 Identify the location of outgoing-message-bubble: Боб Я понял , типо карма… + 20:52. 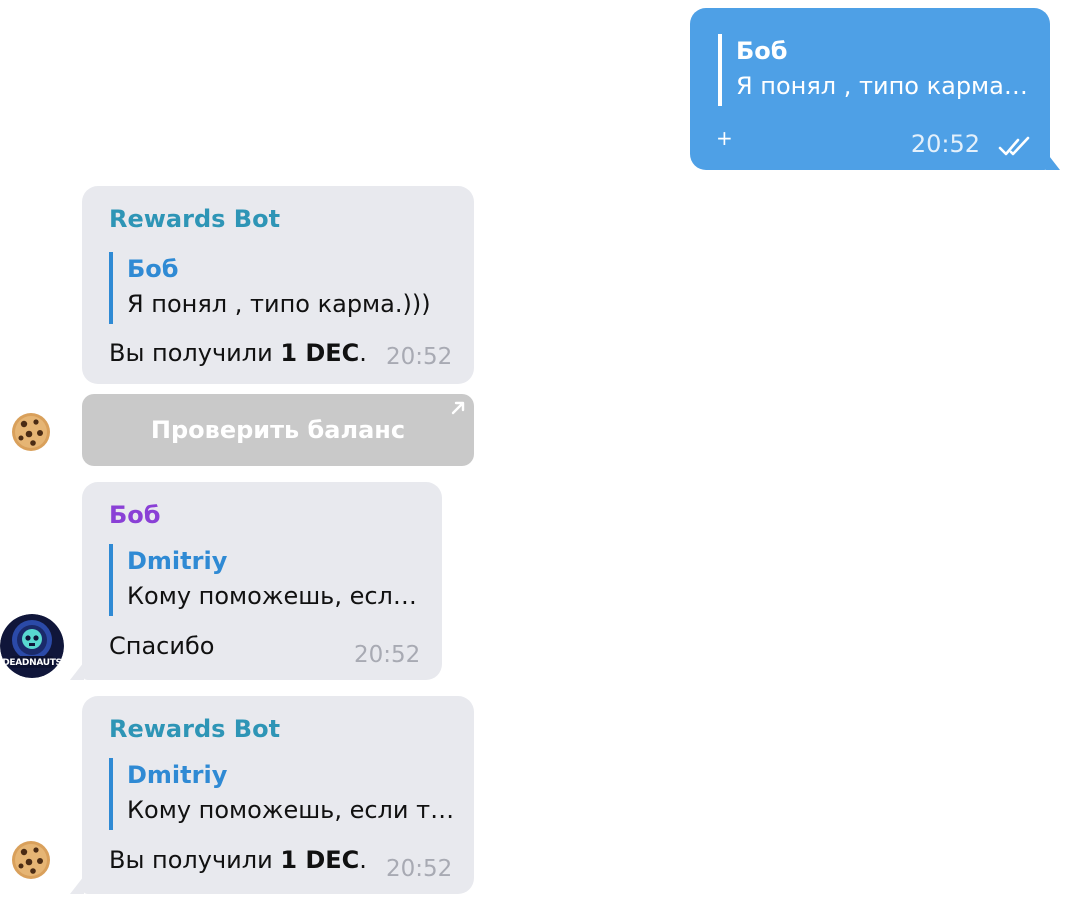
(875, 89).